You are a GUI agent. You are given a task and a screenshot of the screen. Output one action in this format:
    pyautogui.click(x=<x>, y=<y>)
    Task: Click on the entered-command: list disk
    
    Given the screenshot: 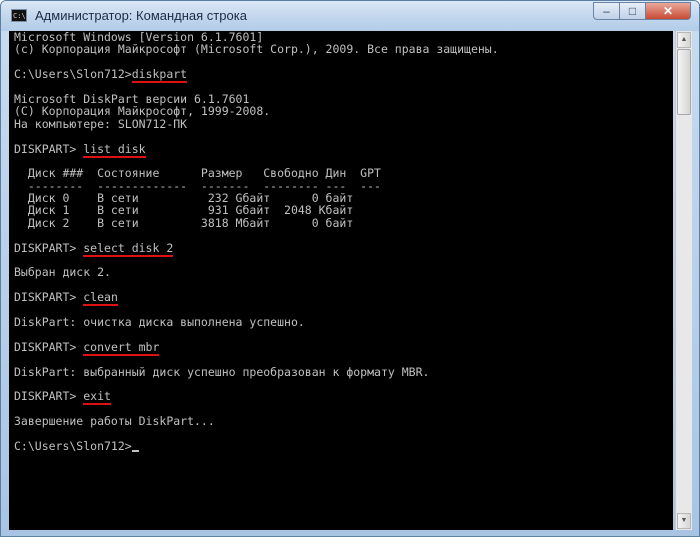 What is the action you would take?
    pyautogui.click(x=114, y=149)
    